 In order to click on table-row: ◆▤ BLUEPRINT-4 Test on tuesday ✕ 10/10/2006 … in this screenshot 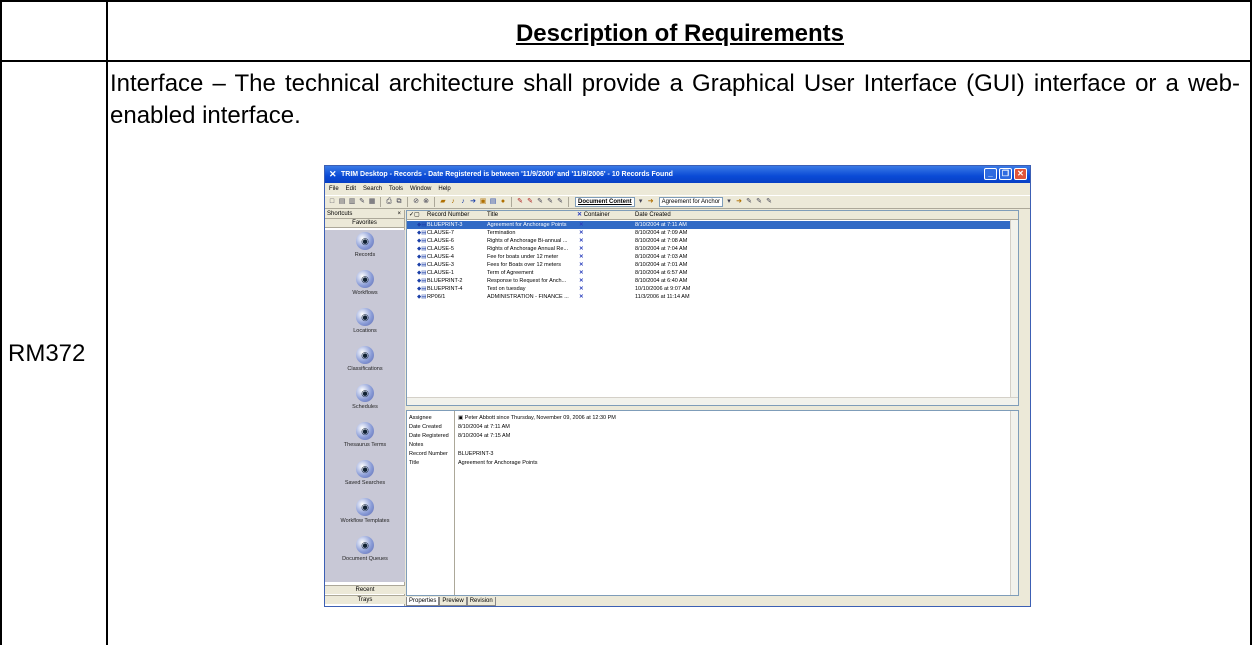, I will do `click(712, 289)`.